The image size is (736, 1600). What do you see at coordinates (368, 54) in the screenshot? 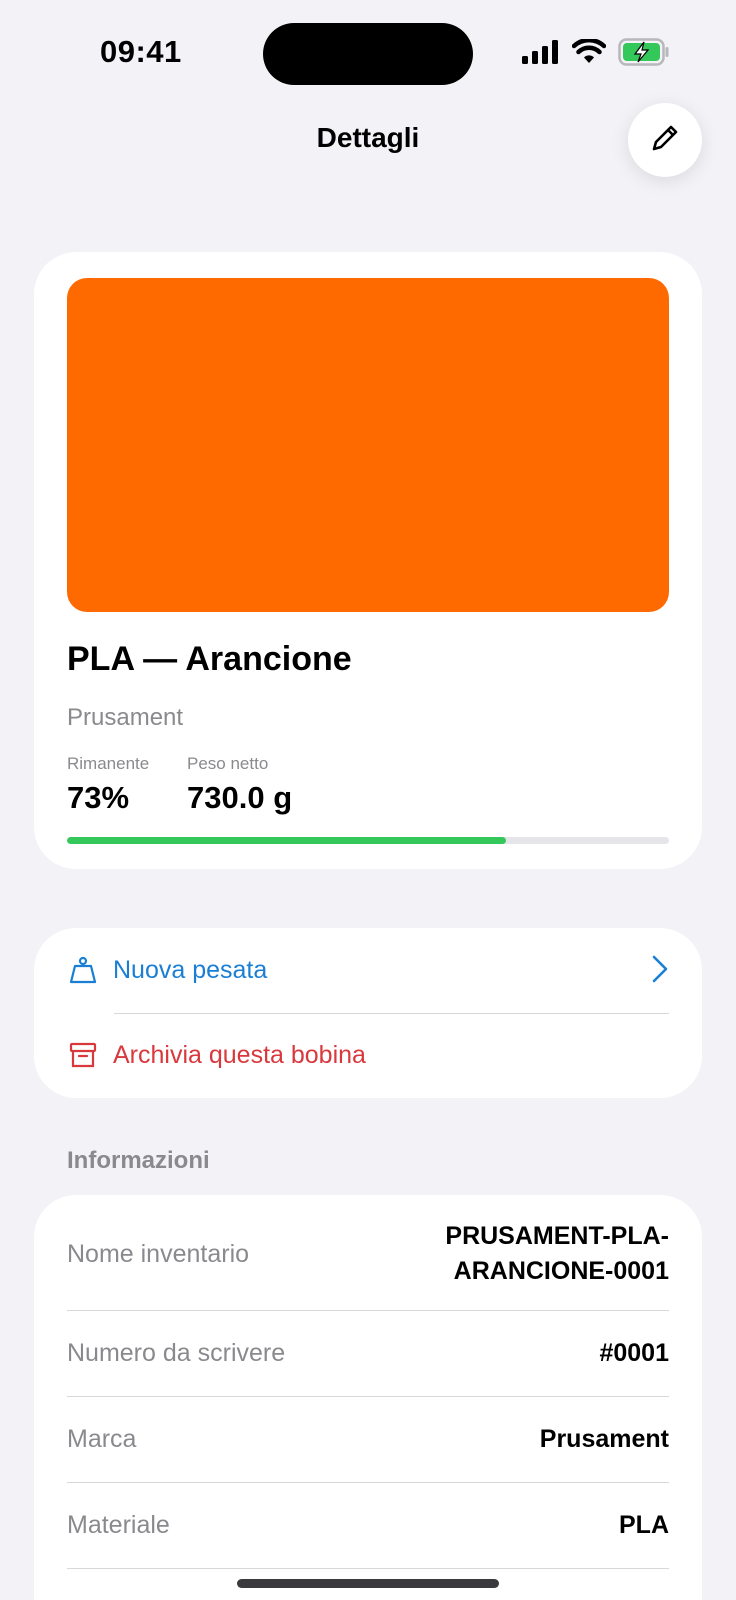
I see `dynamic-island` at bounding box center [368, 54].